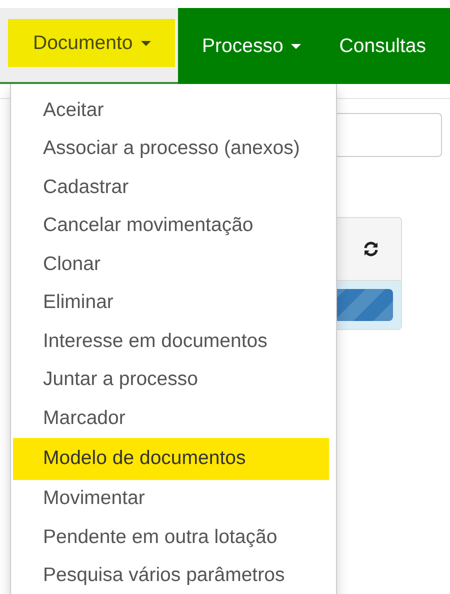  Describe the element at coordinates (89, 46) in the screenshot. I see `nav-menu-item: Documento` at that location.